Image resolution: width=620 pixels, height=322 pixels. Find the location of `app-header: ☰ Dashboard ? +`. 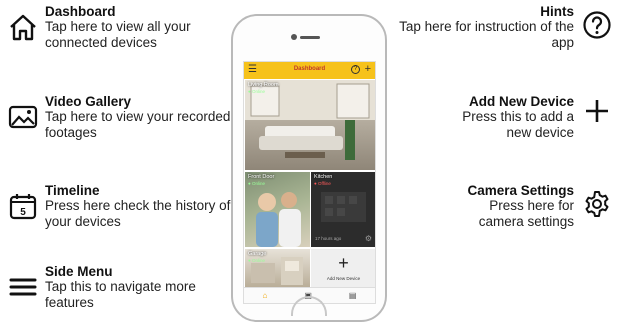

app-header: ☰ Dashboard ? + is located at coordinates (309, 70).